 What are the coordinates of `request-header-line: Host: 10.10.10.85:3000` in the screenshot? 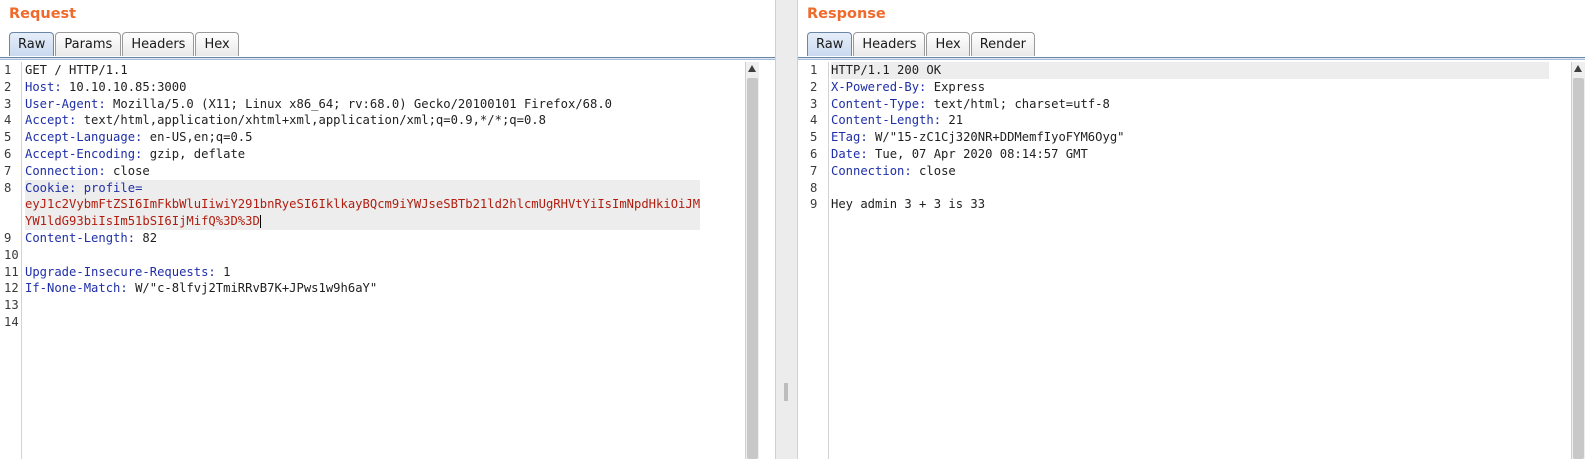 It's located at (362, 87).